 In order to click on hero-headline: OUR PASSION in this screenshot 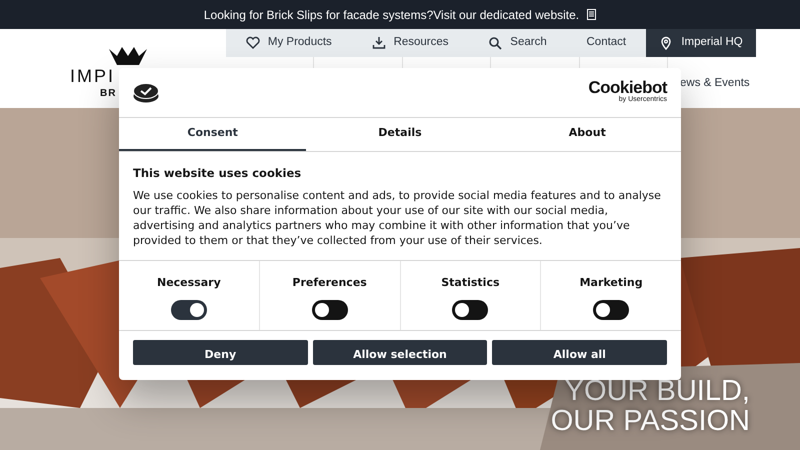, I will do `click(650, 421)`.